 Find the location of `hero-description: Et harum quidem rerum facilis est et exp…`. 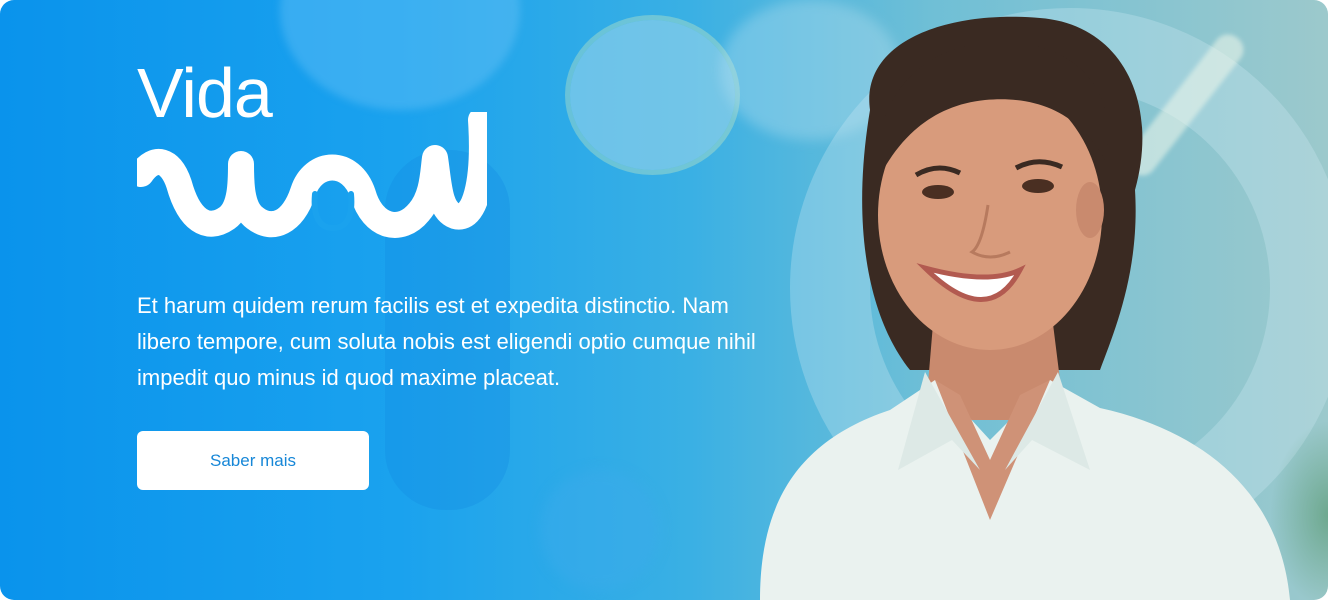

hero-description: Et harum quidem rerum facilis est et exp… is located at coordinates (446, 341).